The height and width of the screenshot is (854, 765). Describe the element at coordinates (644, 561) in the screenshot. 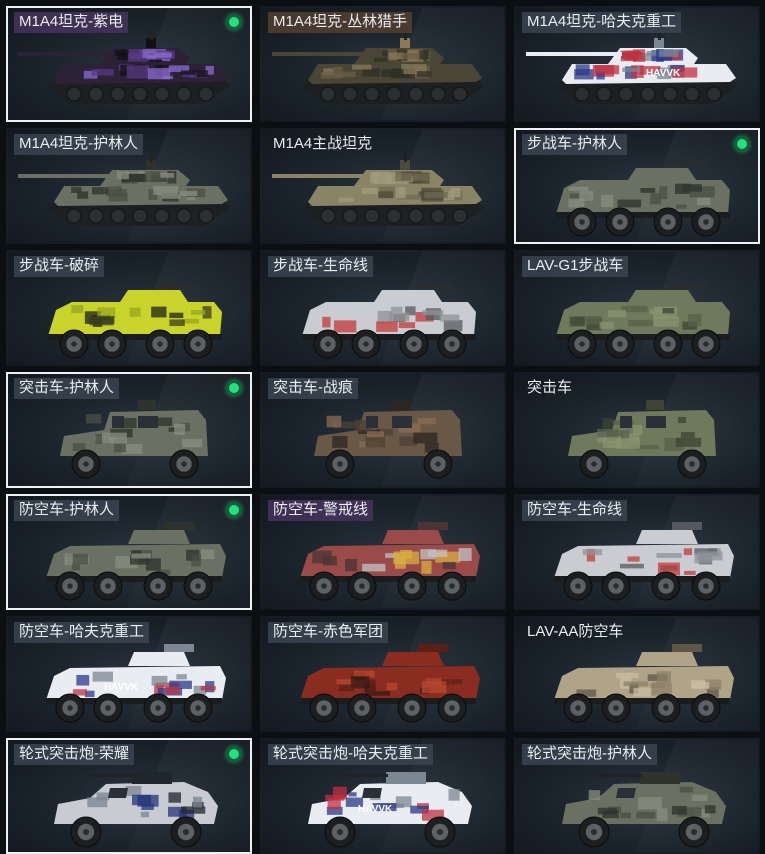

I see `aa-shape` at that location.